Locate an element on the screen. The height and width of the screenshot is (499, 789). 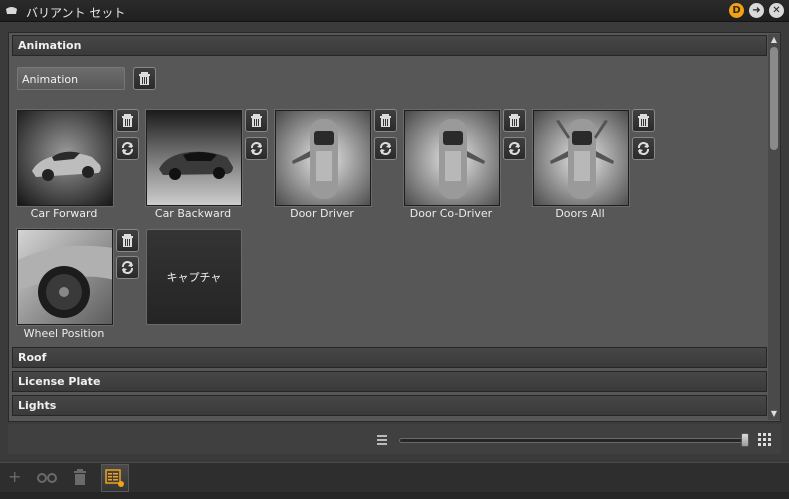
variant-thumb-wheel-position is located at coordinates (65, 277).